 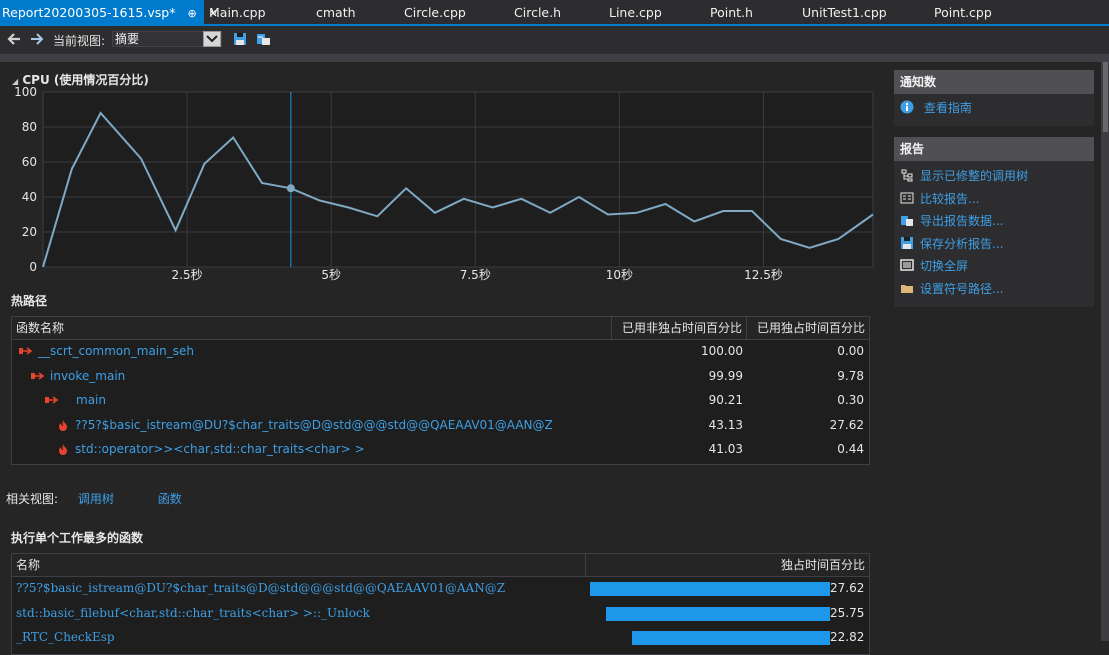 I want to click on tab-point-h: Point.h, so click(x=731, y=12).